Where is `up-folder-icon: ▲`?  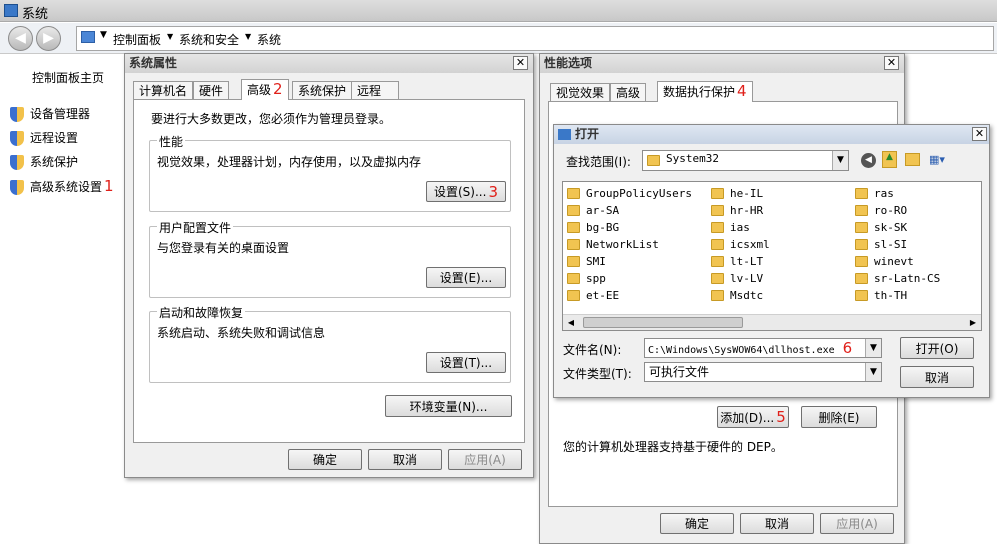 up-folder-icon: ▲ is located at coordinates (889, 159).